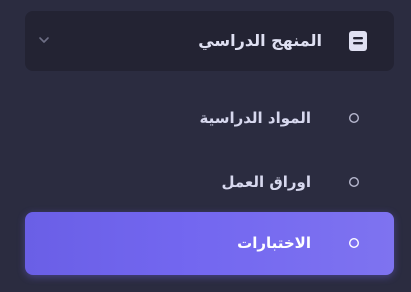 The width and height of the screenshot is (411, 292). What do you see at coordinates (274, 243) in the screenshot?
I see `menu-item-label: الاختبارات` at bounding box center [274, 243].